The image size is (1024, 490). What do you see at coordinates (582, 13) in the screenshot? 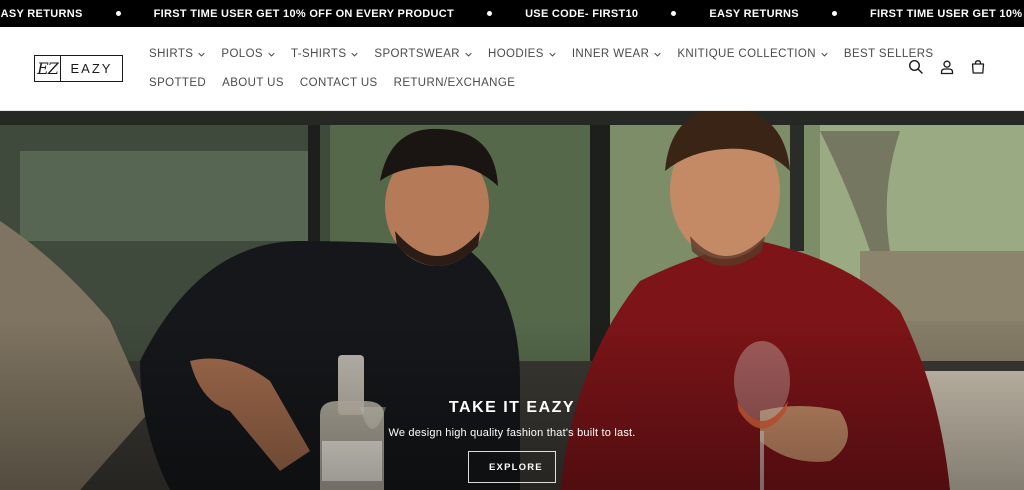
I see `announcement-item: USE CODE- FIRST10` at bounding box center [582, 13].